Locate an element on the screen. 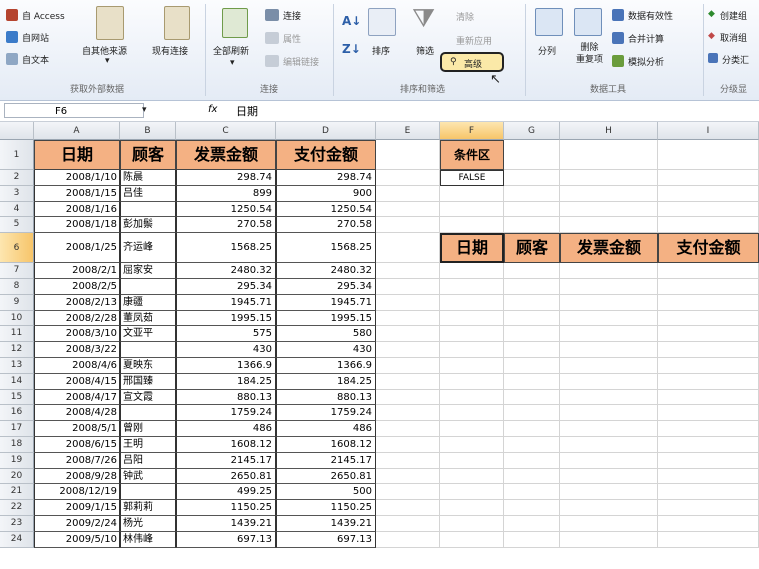 This screenshot has height=569, width=759. row-header-20: 20 is located at coordinates (17, 476).